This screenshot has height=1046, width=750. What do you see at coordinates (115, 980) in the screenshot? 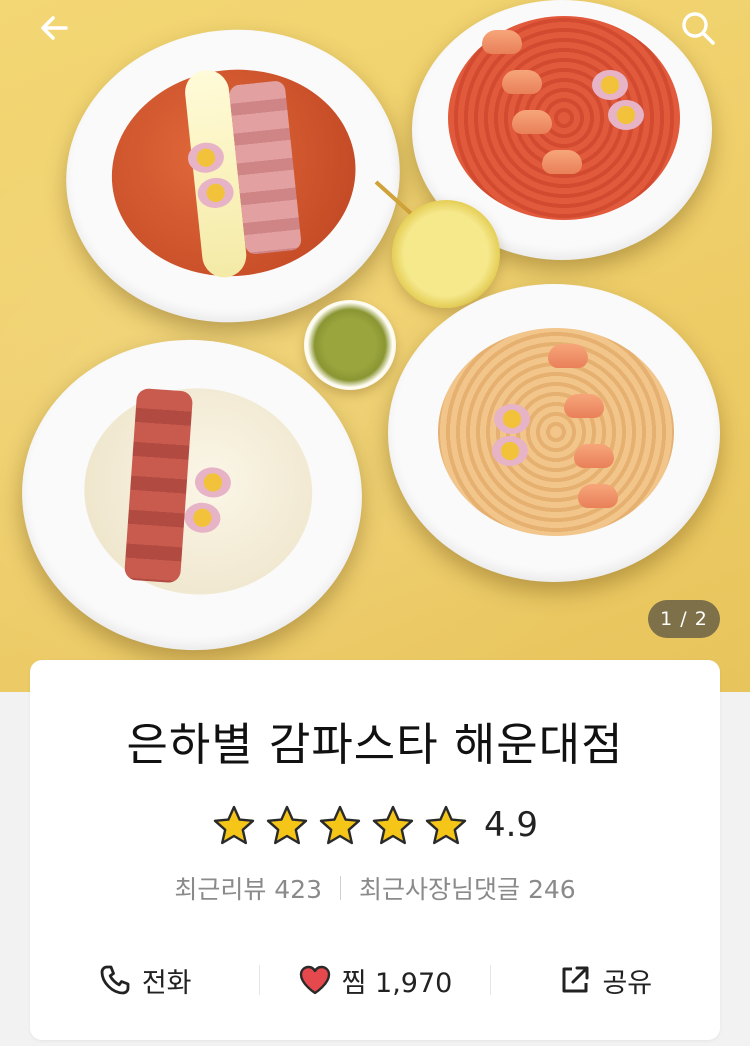
I see `phone-icon` at bounding box center [115, 980].